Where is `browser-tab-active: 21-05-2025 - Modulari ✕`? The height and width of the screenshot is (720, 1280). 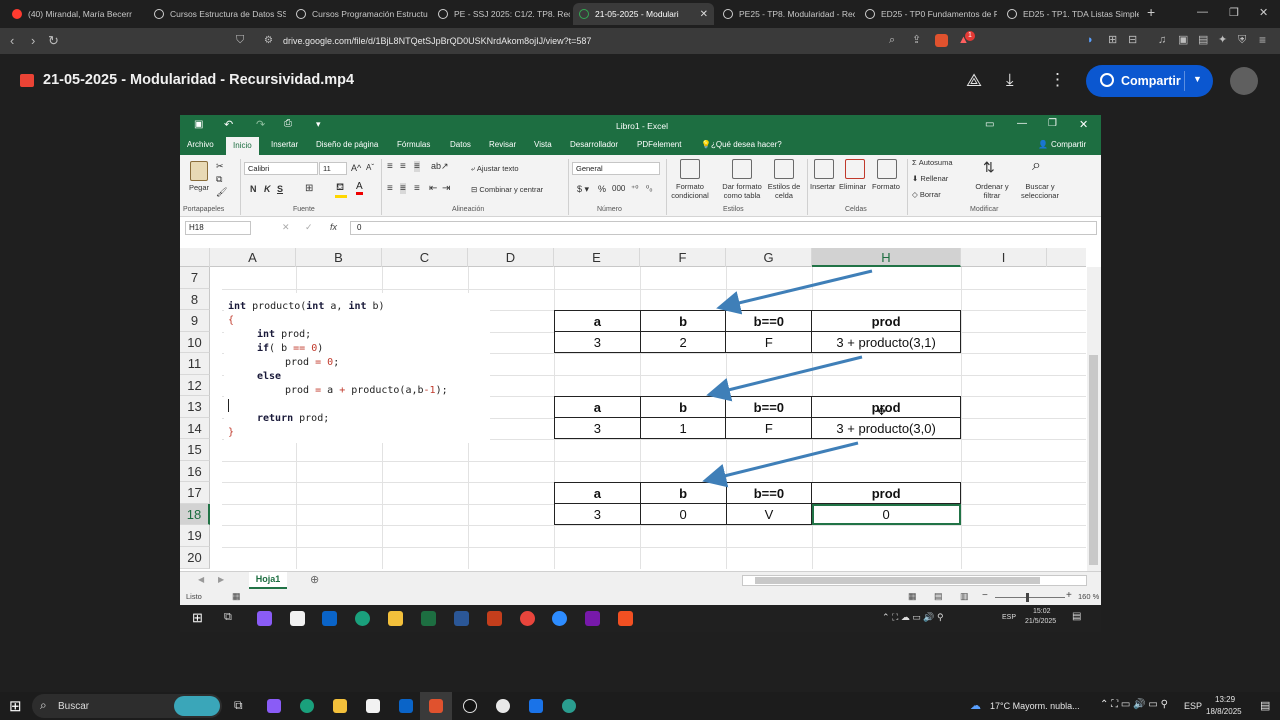
browser-tab-active: 21-05-2025 - Modulari ✕ is located at coordinates (643, 14).